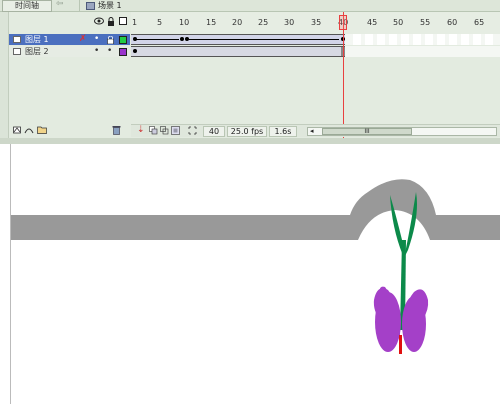 This screenshot has height=404, width=500. Describe the element at coordinates (425, 22) in the screenshot. I see `ruler-number: 55` at that location.